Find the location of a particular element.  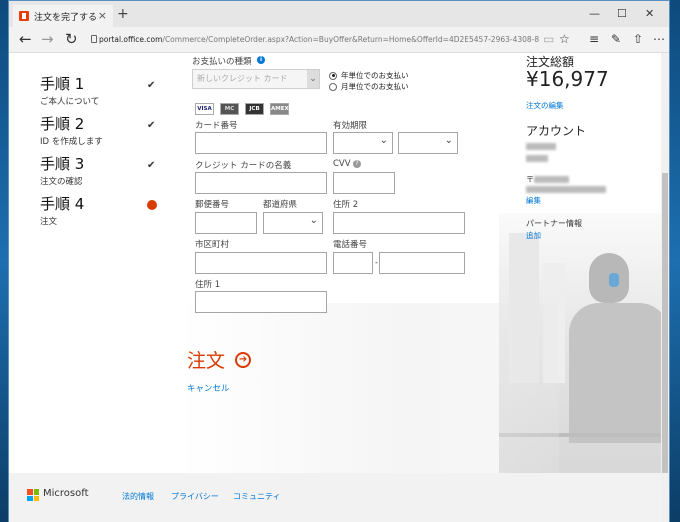

prefecture-select is located at coordinates (293, 223).